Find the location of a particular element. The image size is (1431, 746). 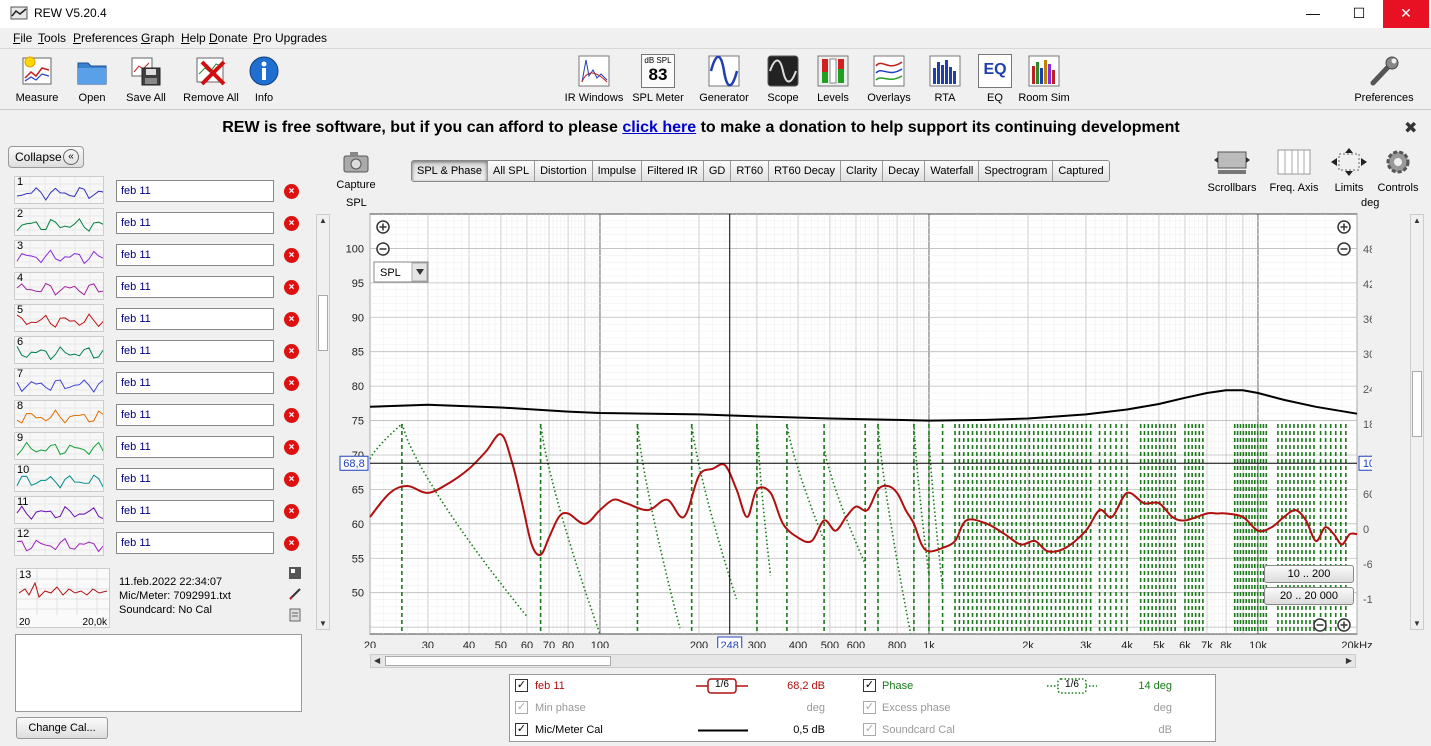

measurement-row: 12 feb 11 × is located at coordinates (159, 542).